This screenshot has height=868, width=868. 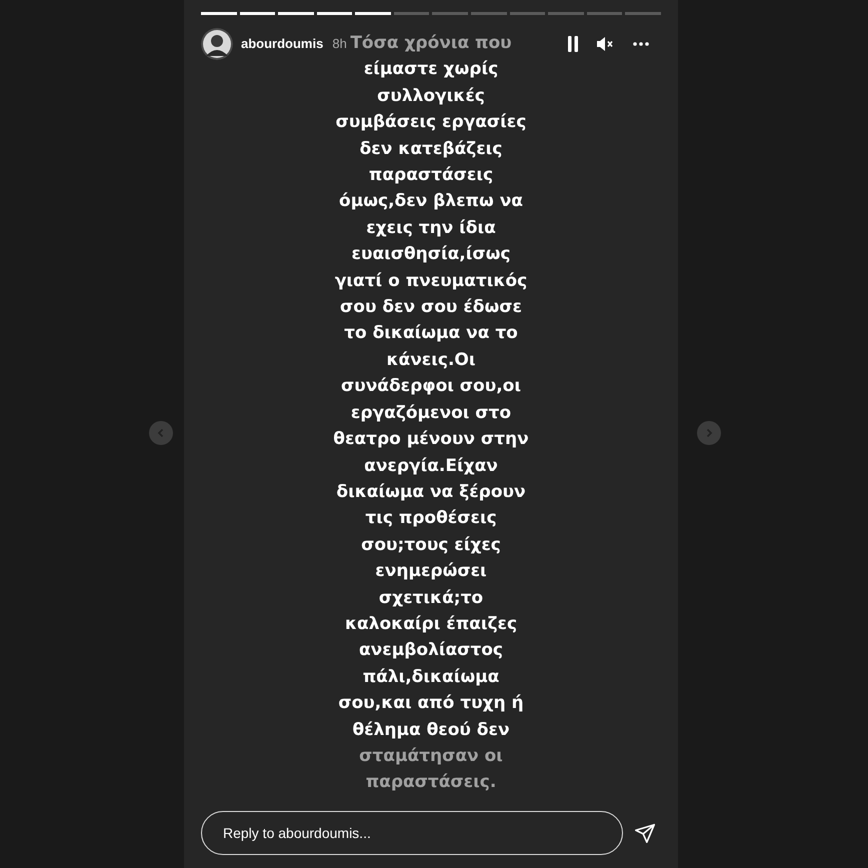 What do you see at coordinates (431, 782) in the screenshot?
I see `story-text-line: παραστάσεις.` at bounding box center [431, 782].